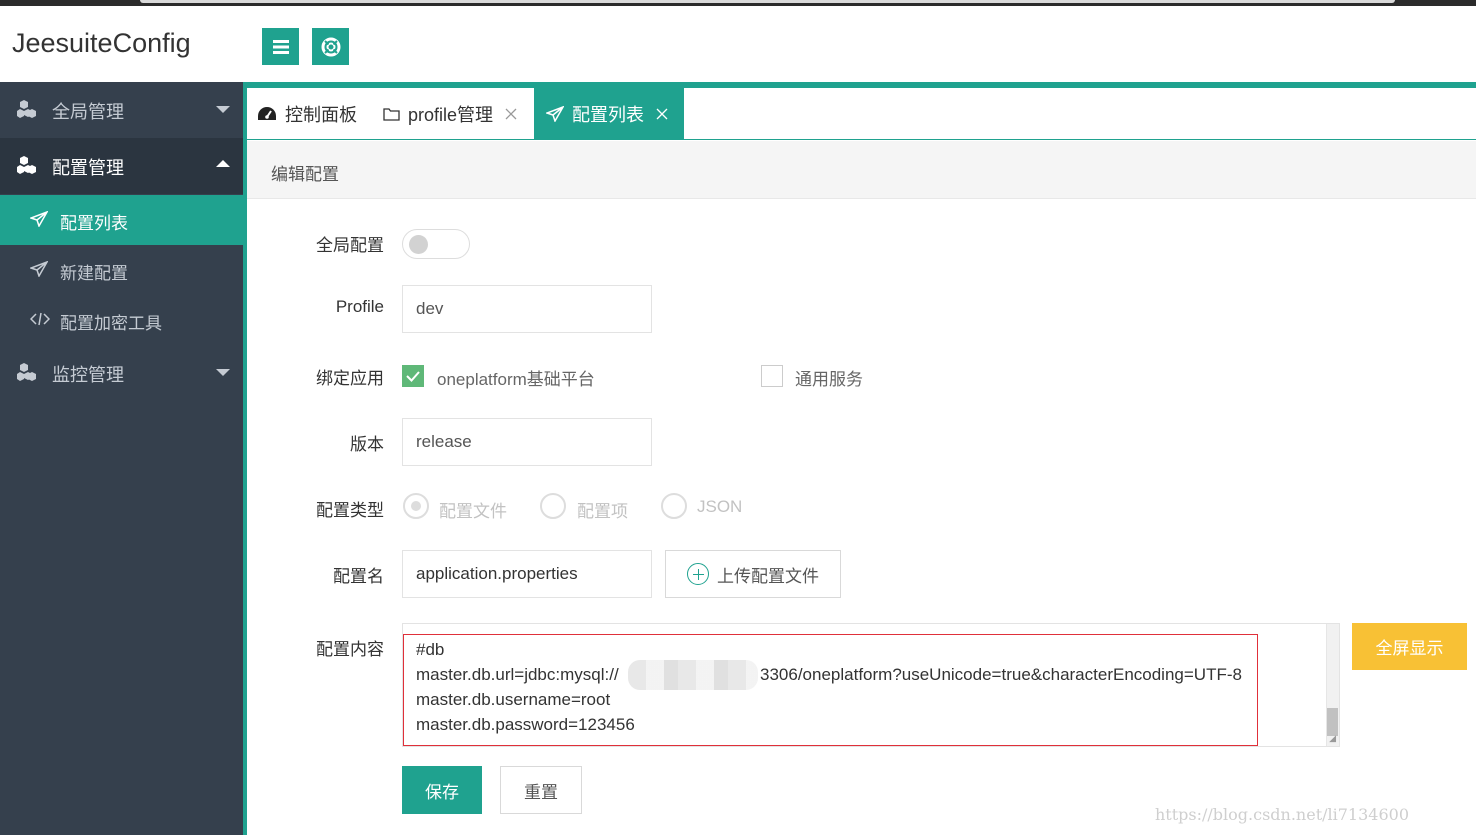 Image resolution: width=1476 pixels, height=835 pixels. I want to click on tab-bar: 控制面板 profile管理 配置列表, so click(861, 111).